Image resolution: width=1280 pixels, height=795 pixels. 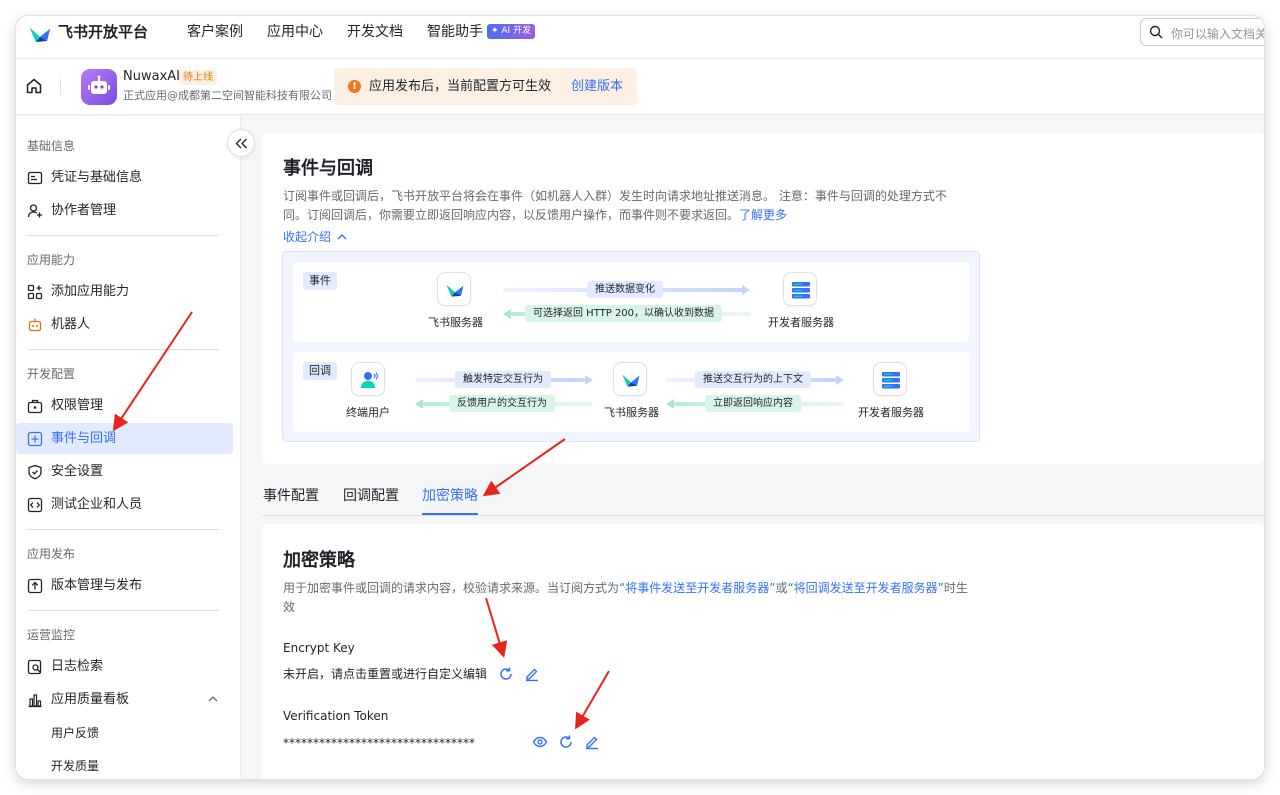 What do you see at coordinates (315, 237) in the screenshot?
I see `collapse-intro-toggle: 收起介绍` at bounding box center [315, 237].